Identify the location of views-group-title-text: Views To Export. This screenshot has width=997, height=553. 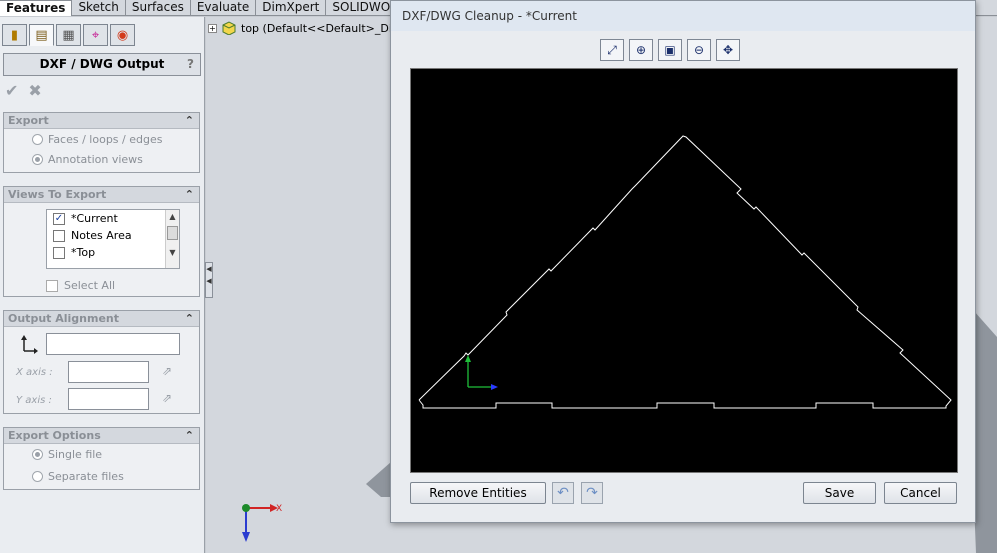
(57, 194).